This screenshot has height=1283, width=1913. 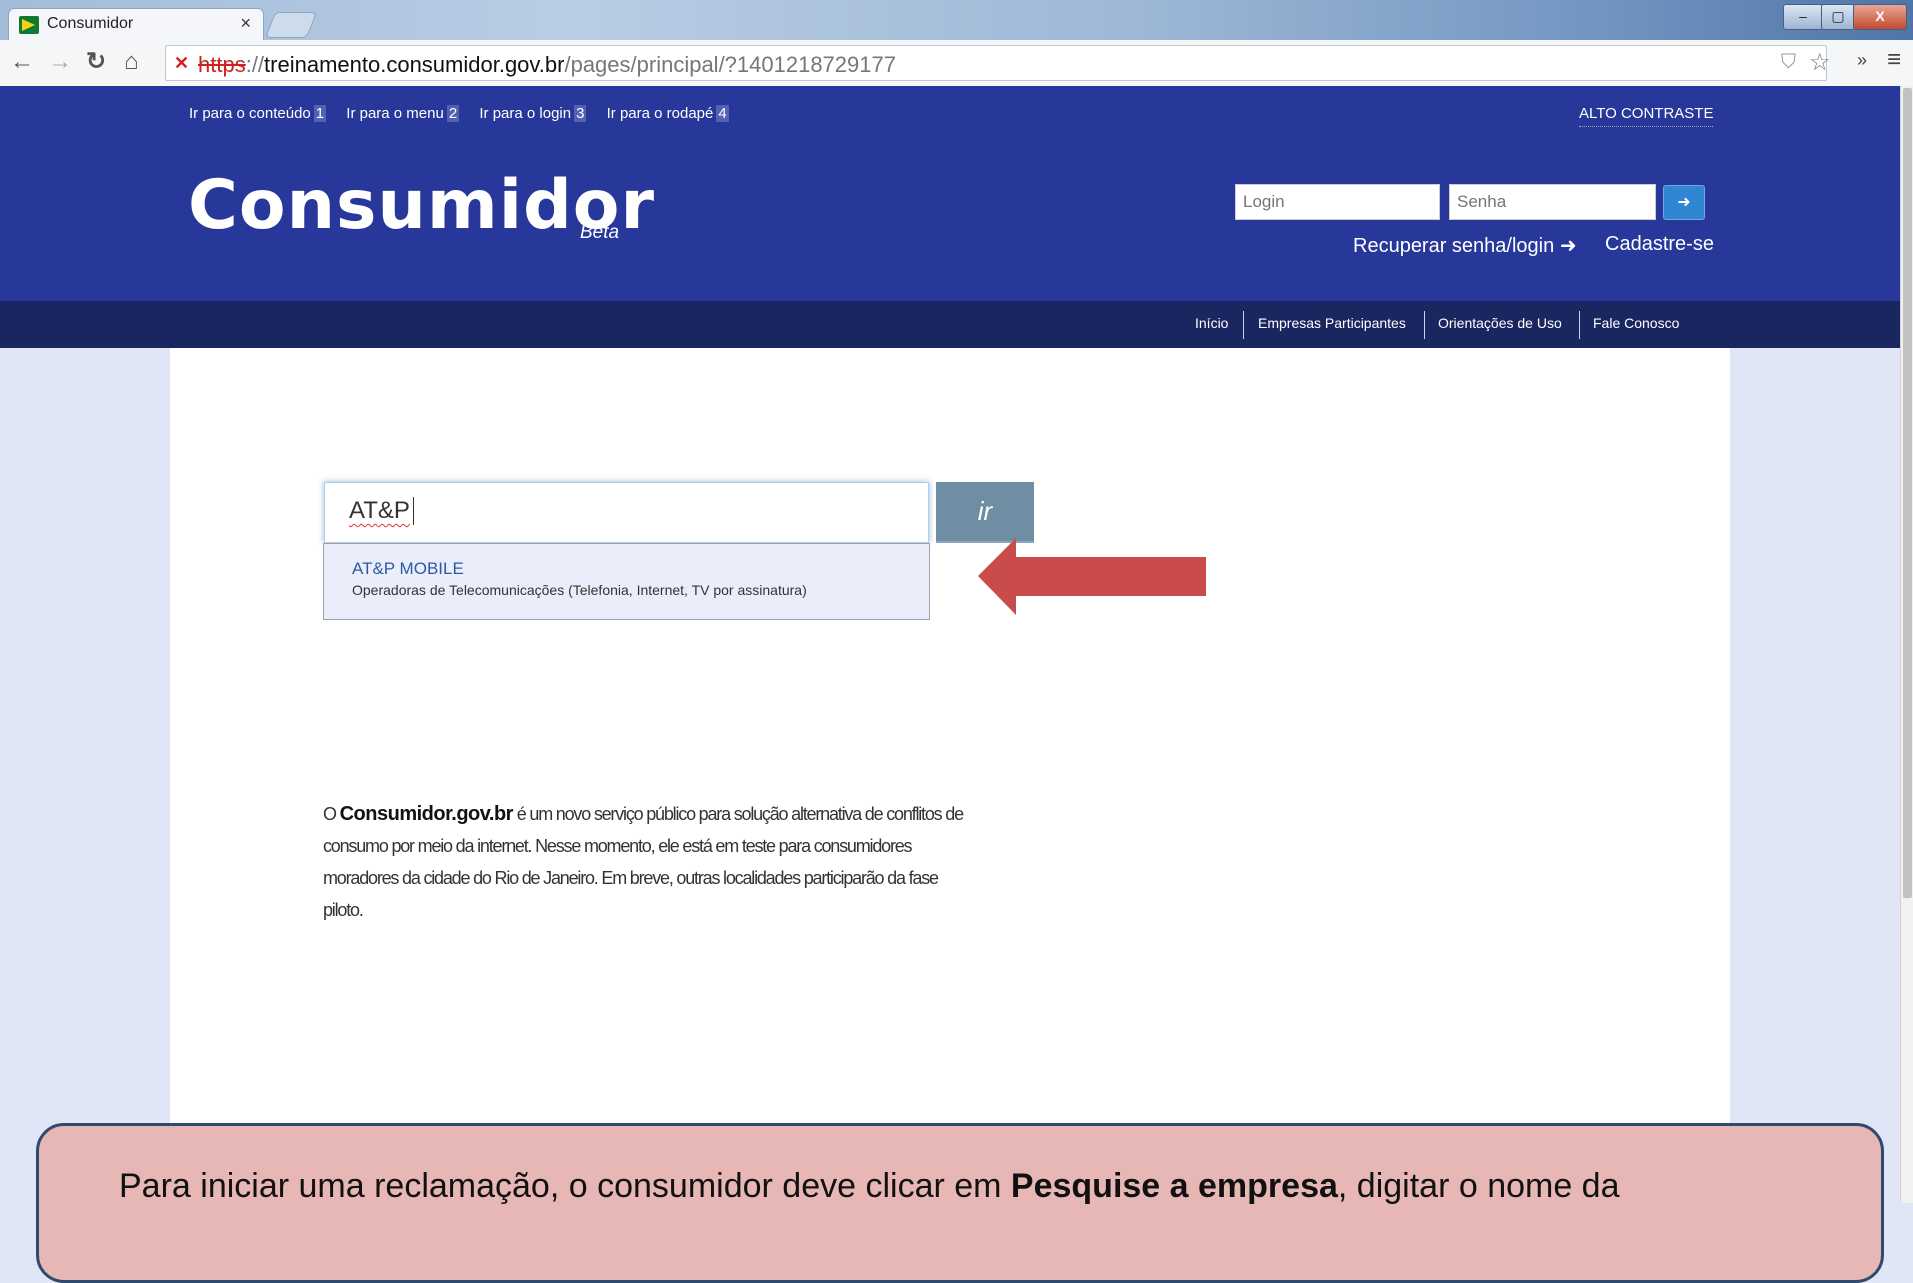 I want to click on skip-link-label: Ir para o login, so click(x=525, y=113).